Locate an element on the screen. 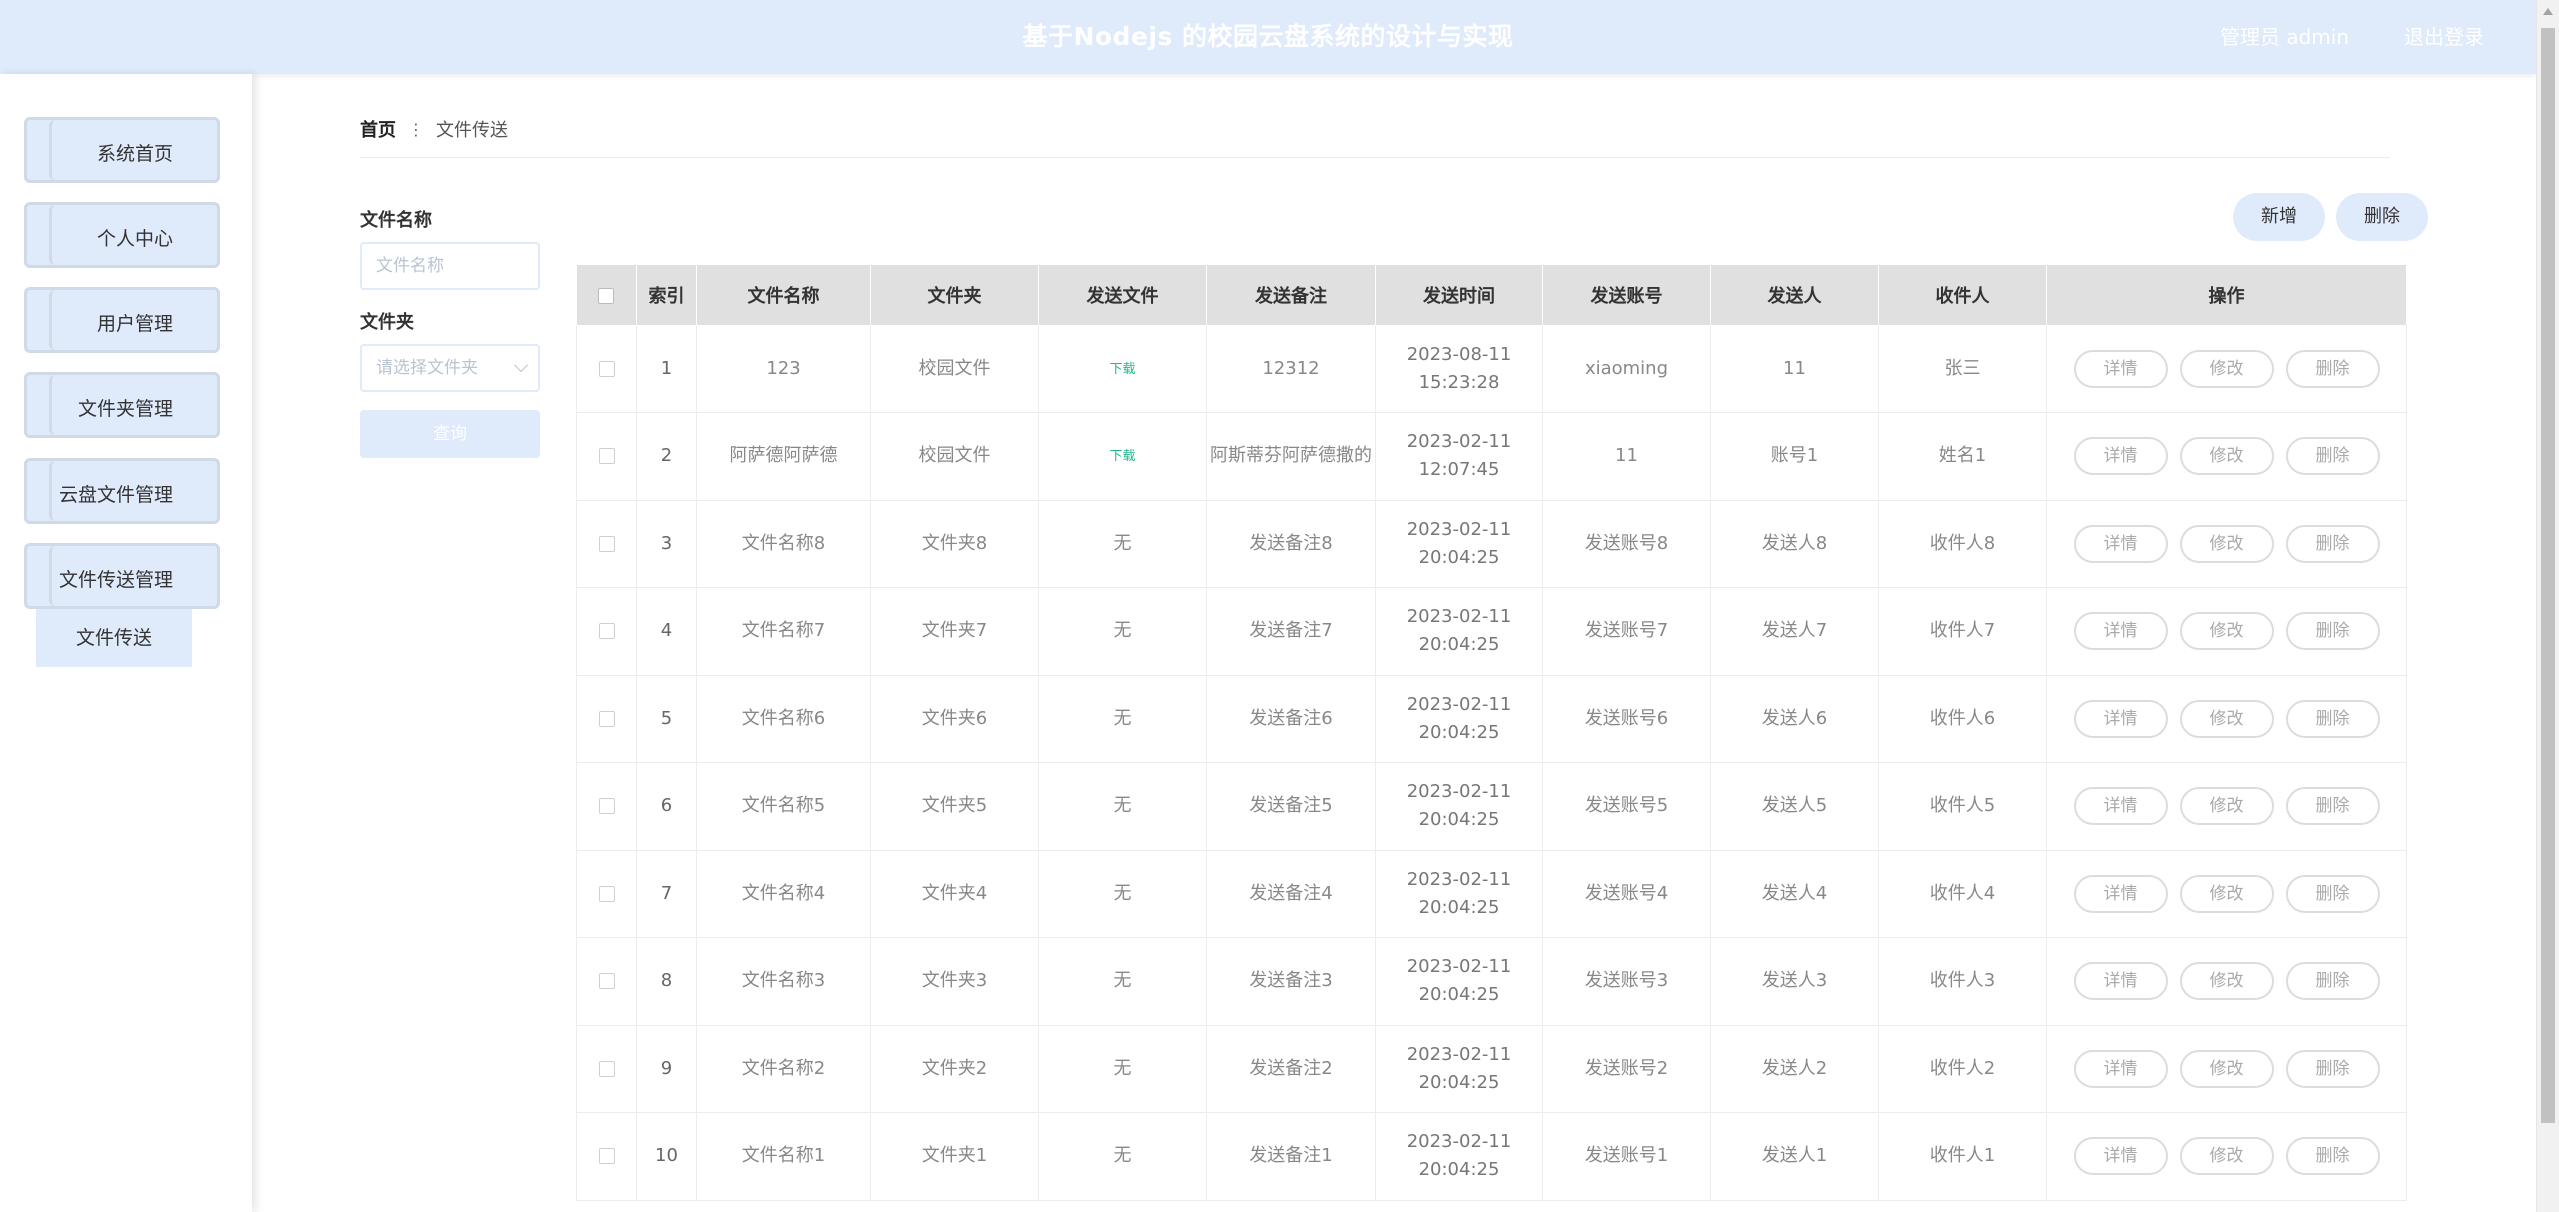 The image size is (2559, 1212). vertical-scrollbar is located at coordinates (2547, 606).